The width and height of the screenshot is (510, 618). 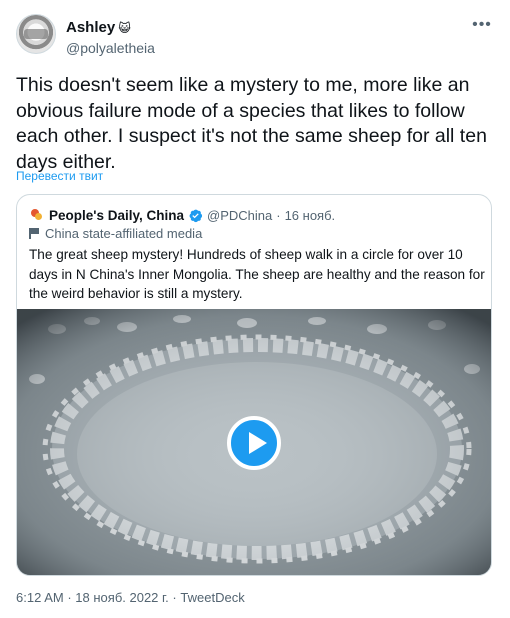 I want to click on avatar-image, so click(x=36, y=34).